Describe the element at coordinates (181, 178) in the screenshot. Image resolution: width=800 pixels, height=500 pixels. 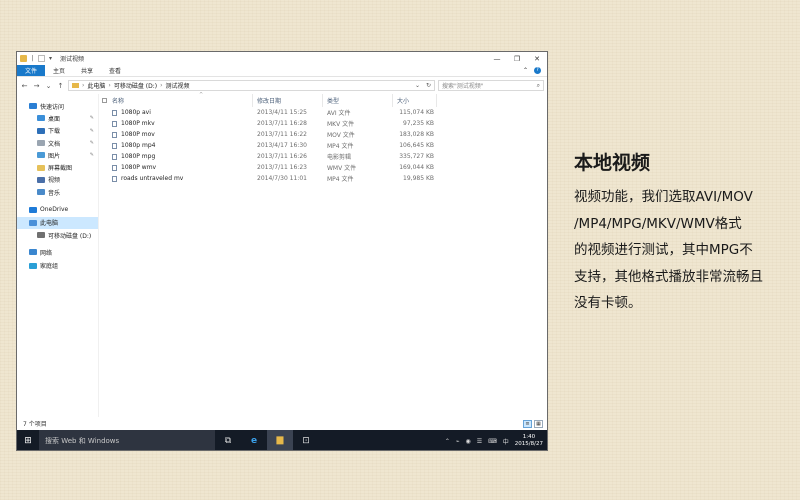
I see `file-name-cell: roads untraveled mv` at that location.